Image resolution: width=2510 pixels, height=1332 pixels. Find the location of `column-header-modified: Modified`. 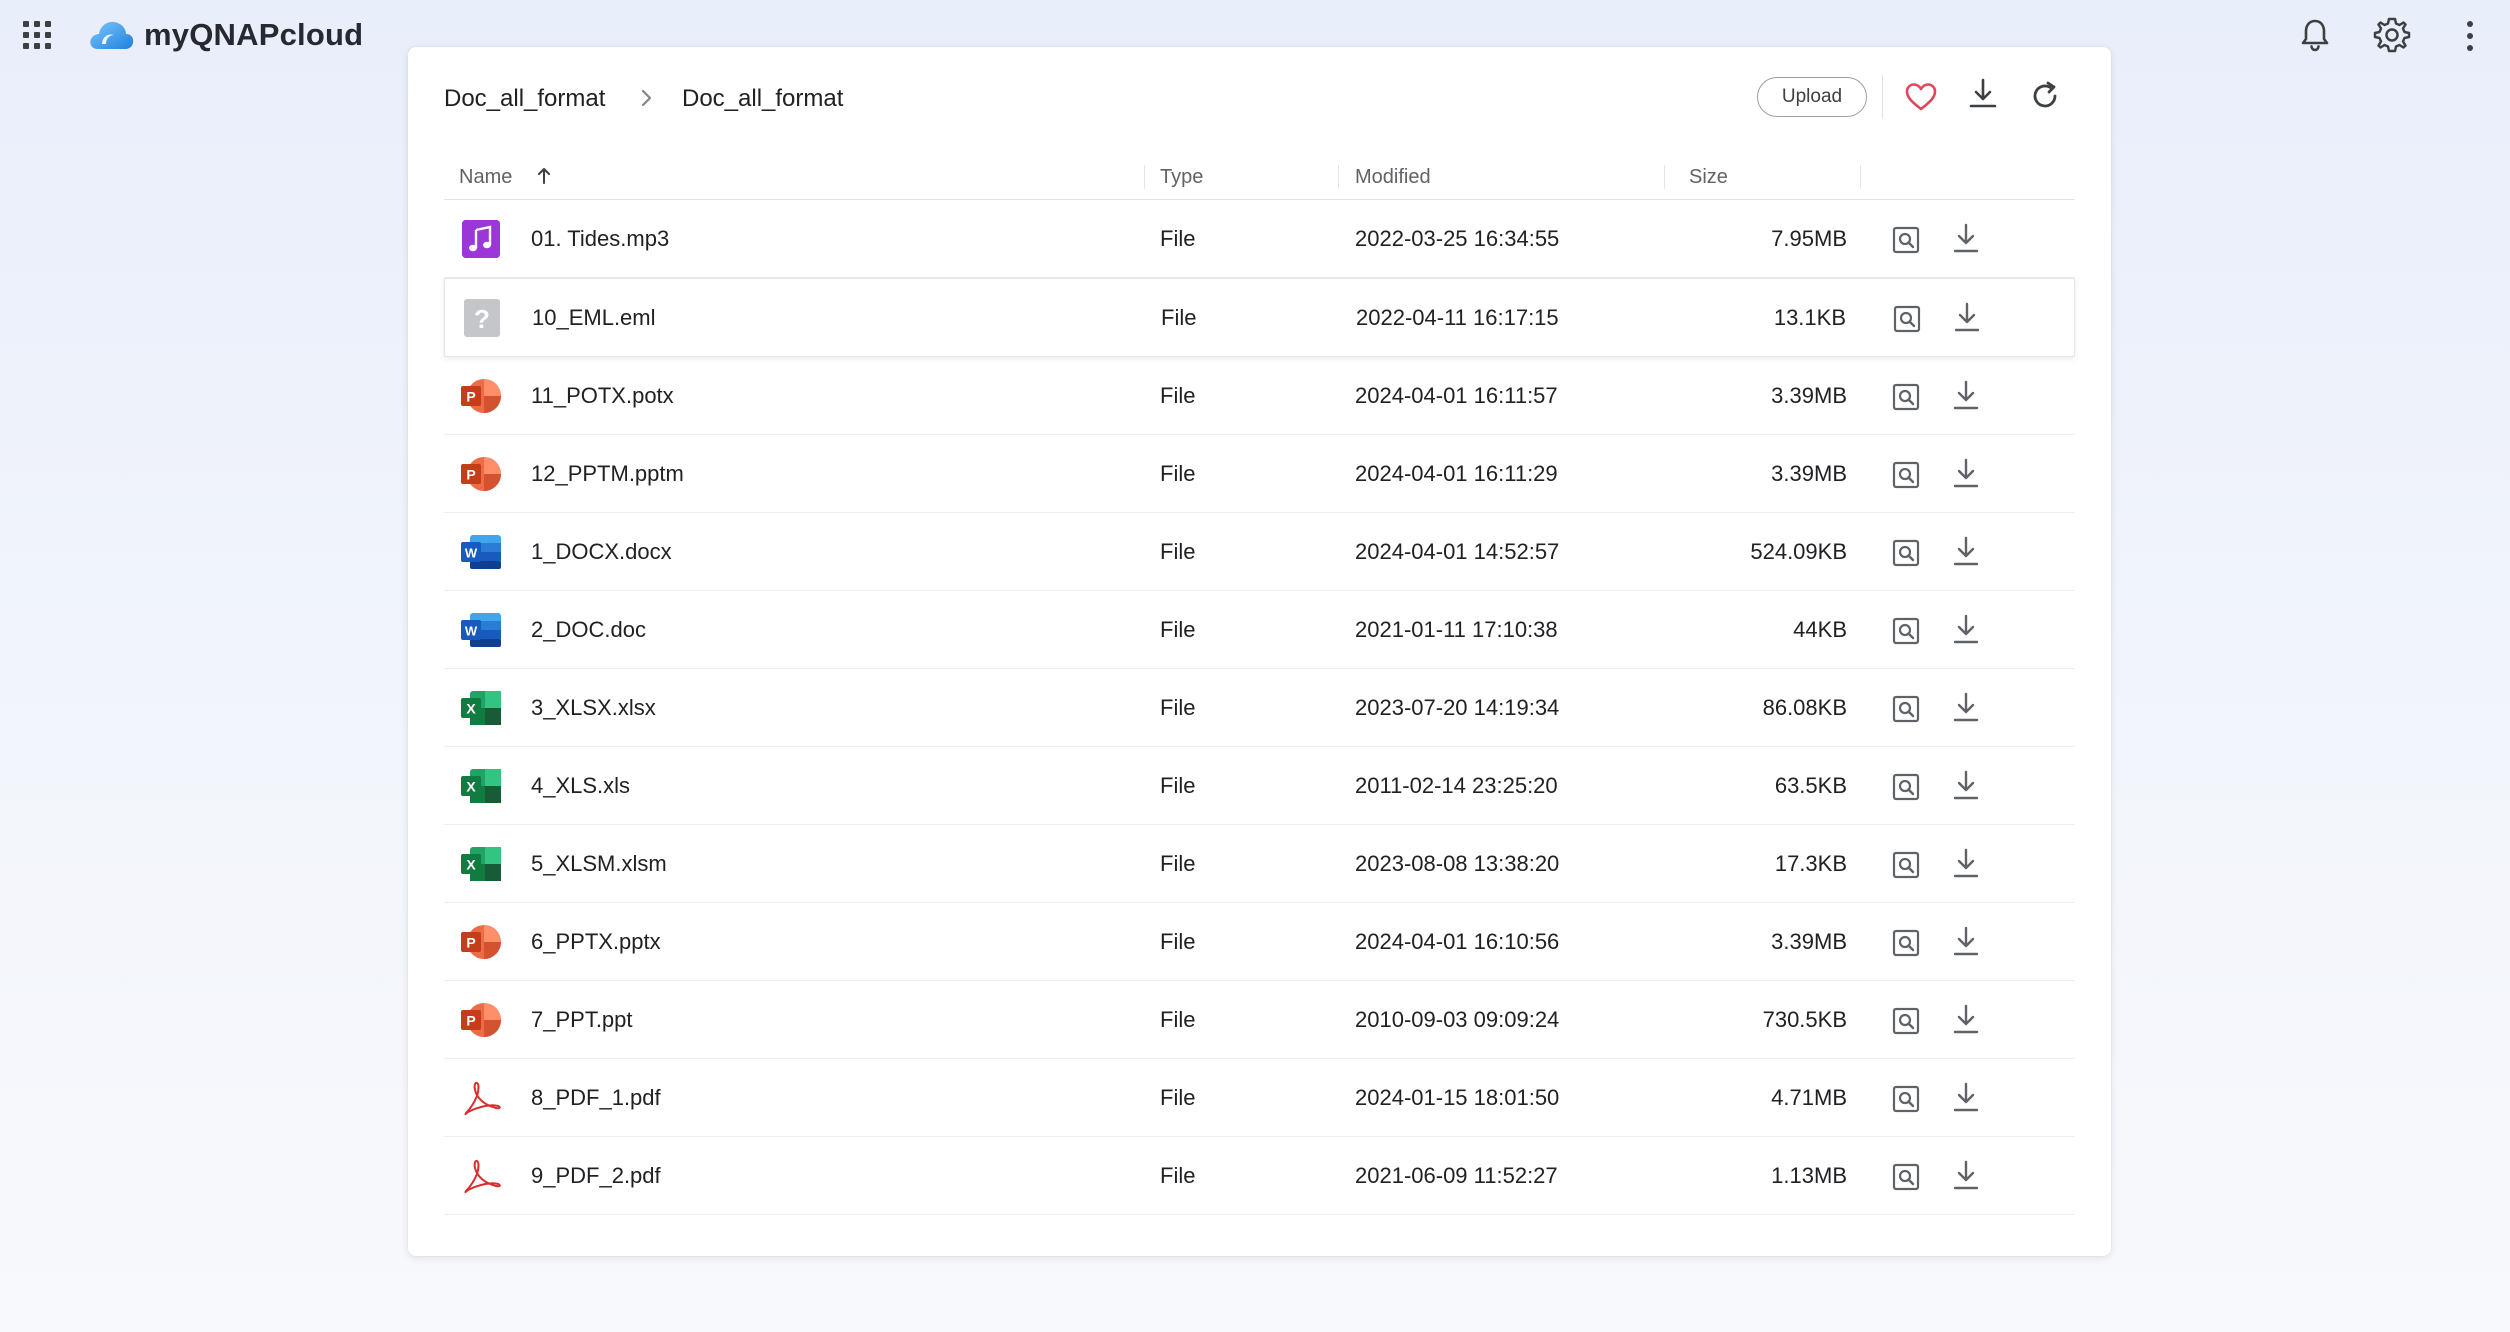

column-header-modified: Modified is located at coordinates (1393, 177).